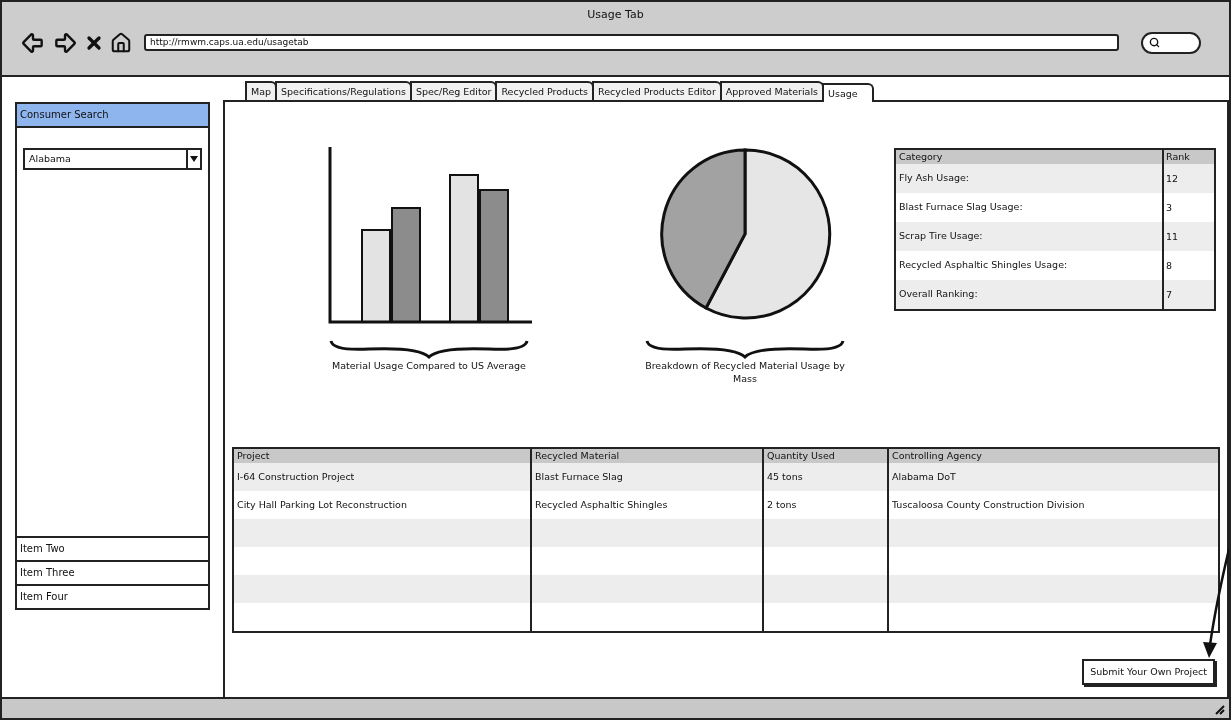 The image size is (1231, 720). Describe the element at coordinates (1148, 672) in the screenshot. I see `submit-project-button: Submit Your Own Project` at that location.